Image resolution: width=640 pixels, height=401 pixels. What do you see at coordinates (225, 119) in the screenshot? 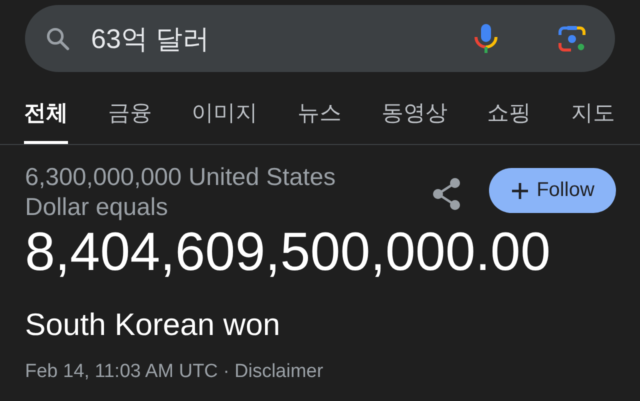
I see `tab: 이미지` at bounding box center [225, 119].